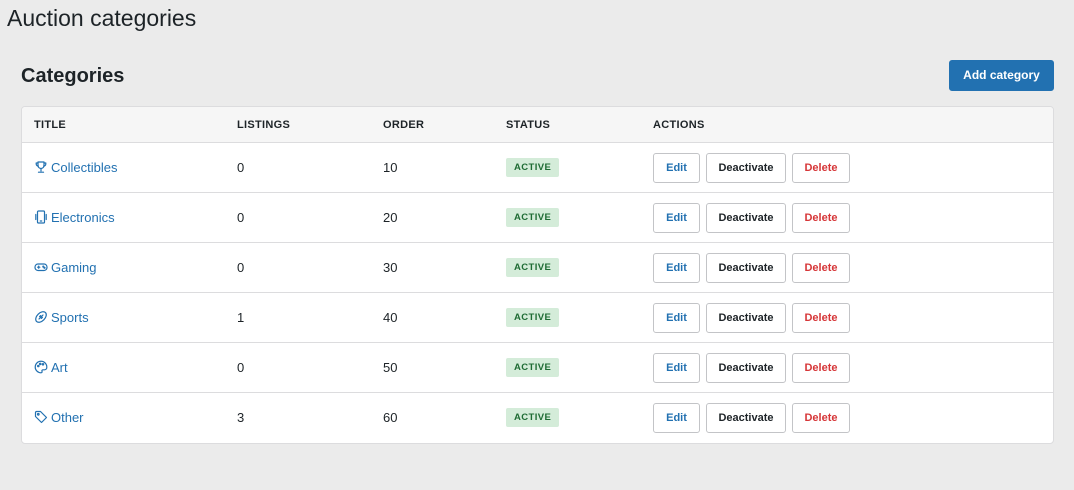  I want to click on palette-icon, so click(41, 367).